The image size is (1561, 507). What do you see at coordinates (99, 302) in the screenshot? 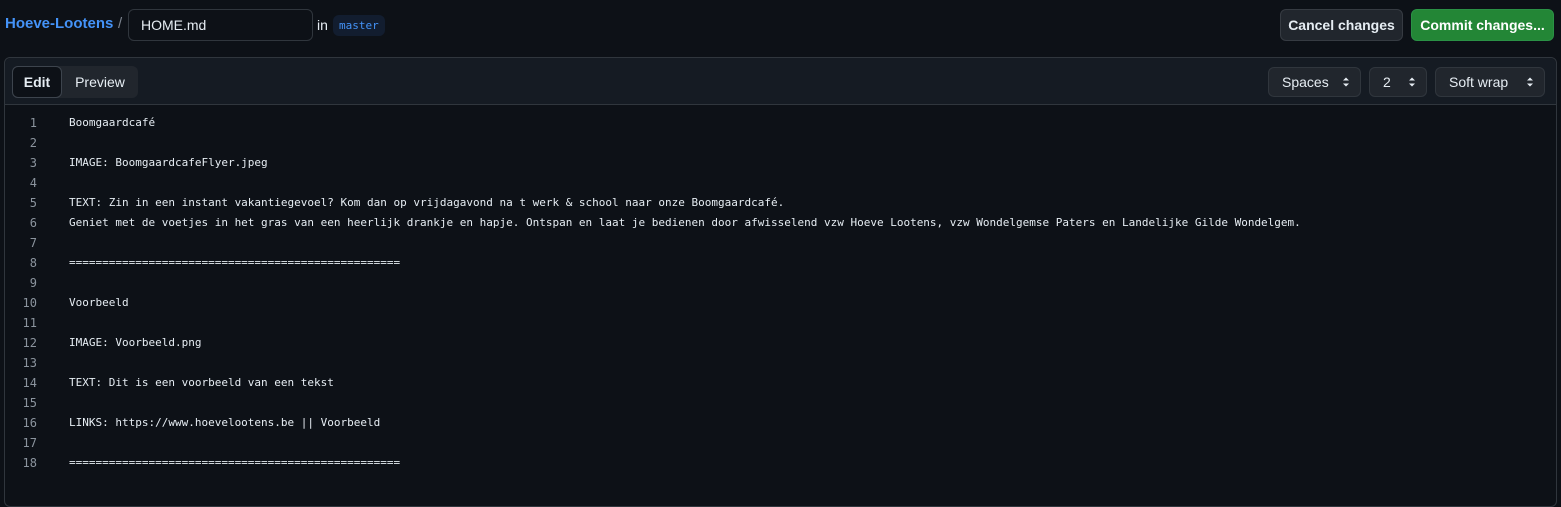
I see `line-text: Voorbeeld` at bounding box center [99, 302].